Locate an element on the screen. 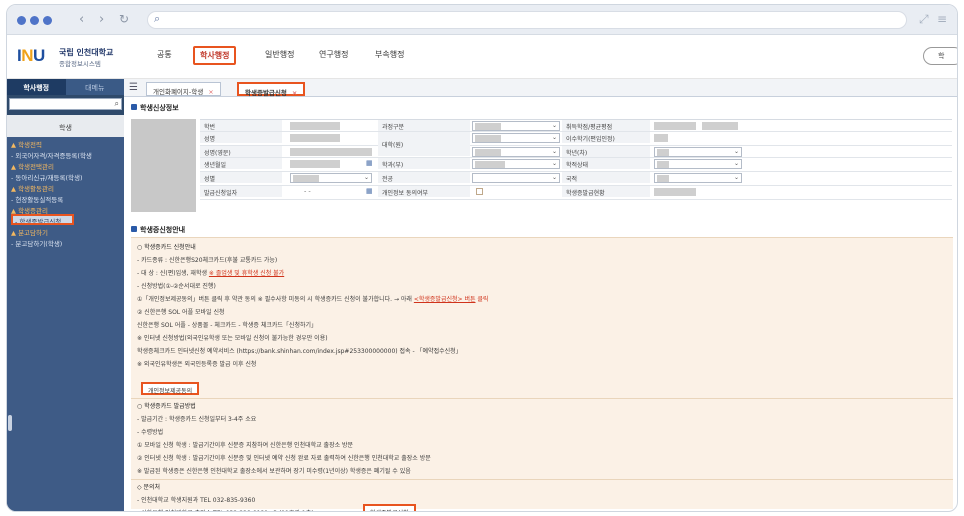 The image size is (964, 516). sidebar-group: ▲ 분고담하기 is located at coordinates (65, 230).